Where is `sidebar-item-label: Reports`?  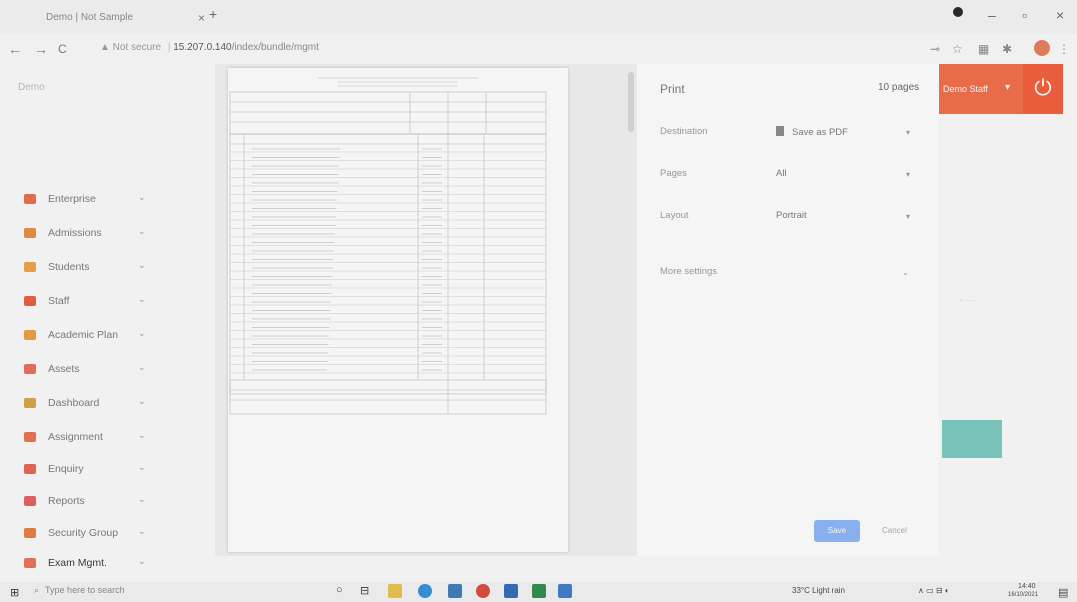
sidebar-item-label: Reports is located at coordinates (66, 501).